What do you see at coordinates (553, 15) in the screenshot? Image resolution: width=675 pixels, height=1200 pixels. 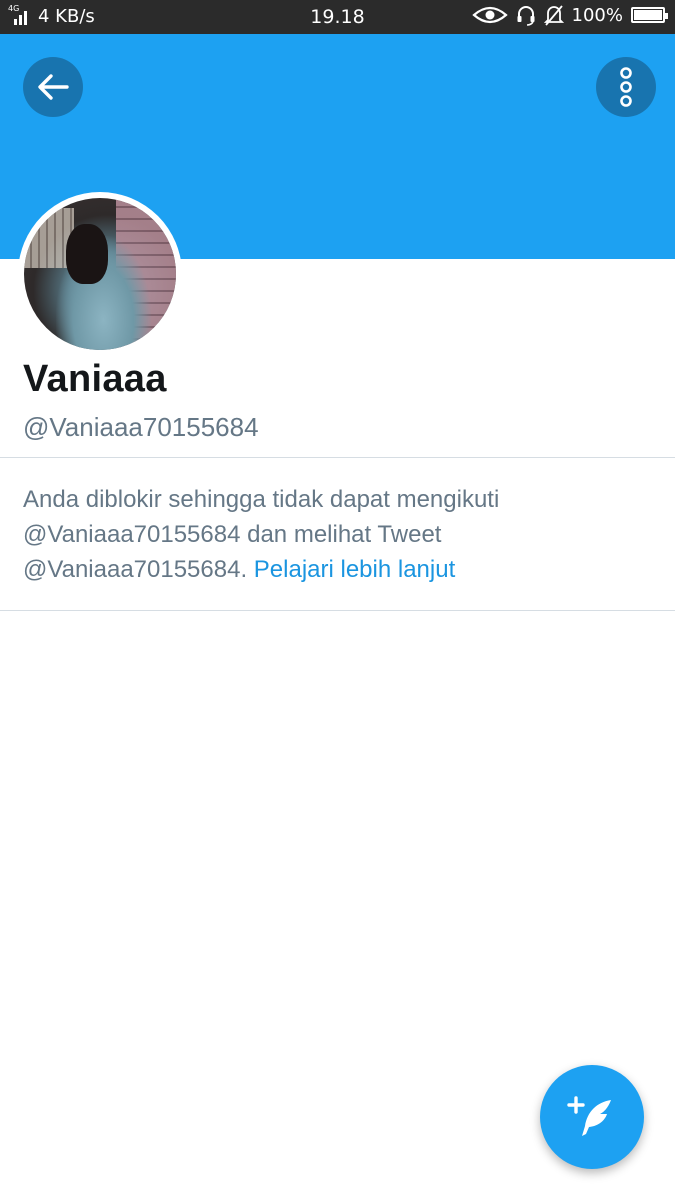 I see `bell-muted-icon` at bounding box center [553, 15].